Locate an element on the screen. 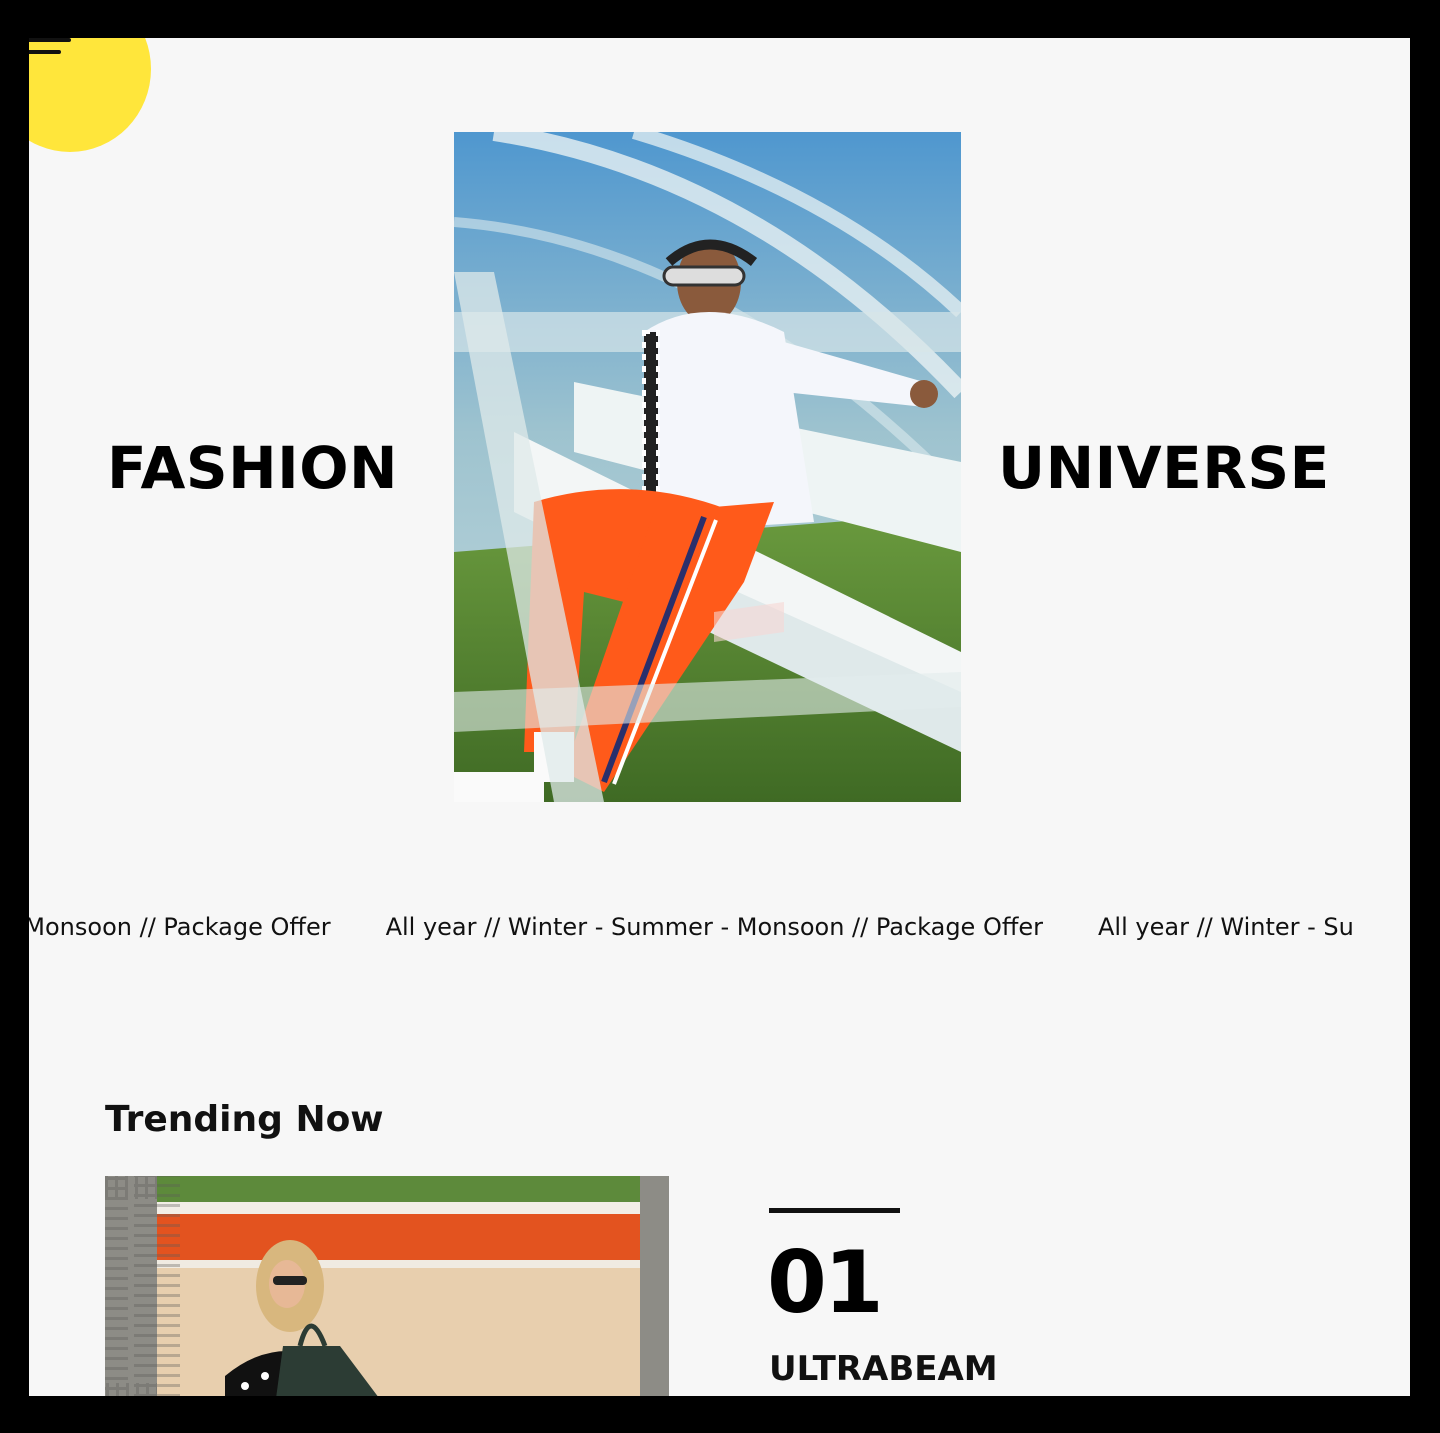 Image resolution: width=1440 pixels, height=1433 pixels. hero-word-right: UNIVERSE is located at coordinates (1164, 468).